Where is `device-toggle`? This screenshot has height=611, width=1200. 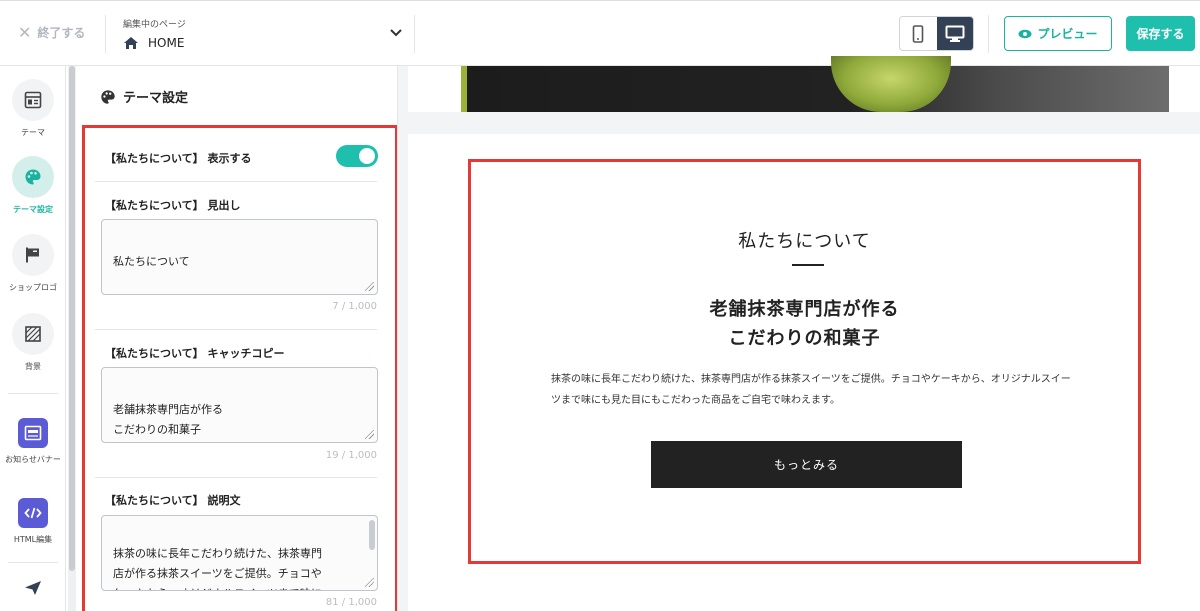 device-toggle is located at coordinates (936, 33).